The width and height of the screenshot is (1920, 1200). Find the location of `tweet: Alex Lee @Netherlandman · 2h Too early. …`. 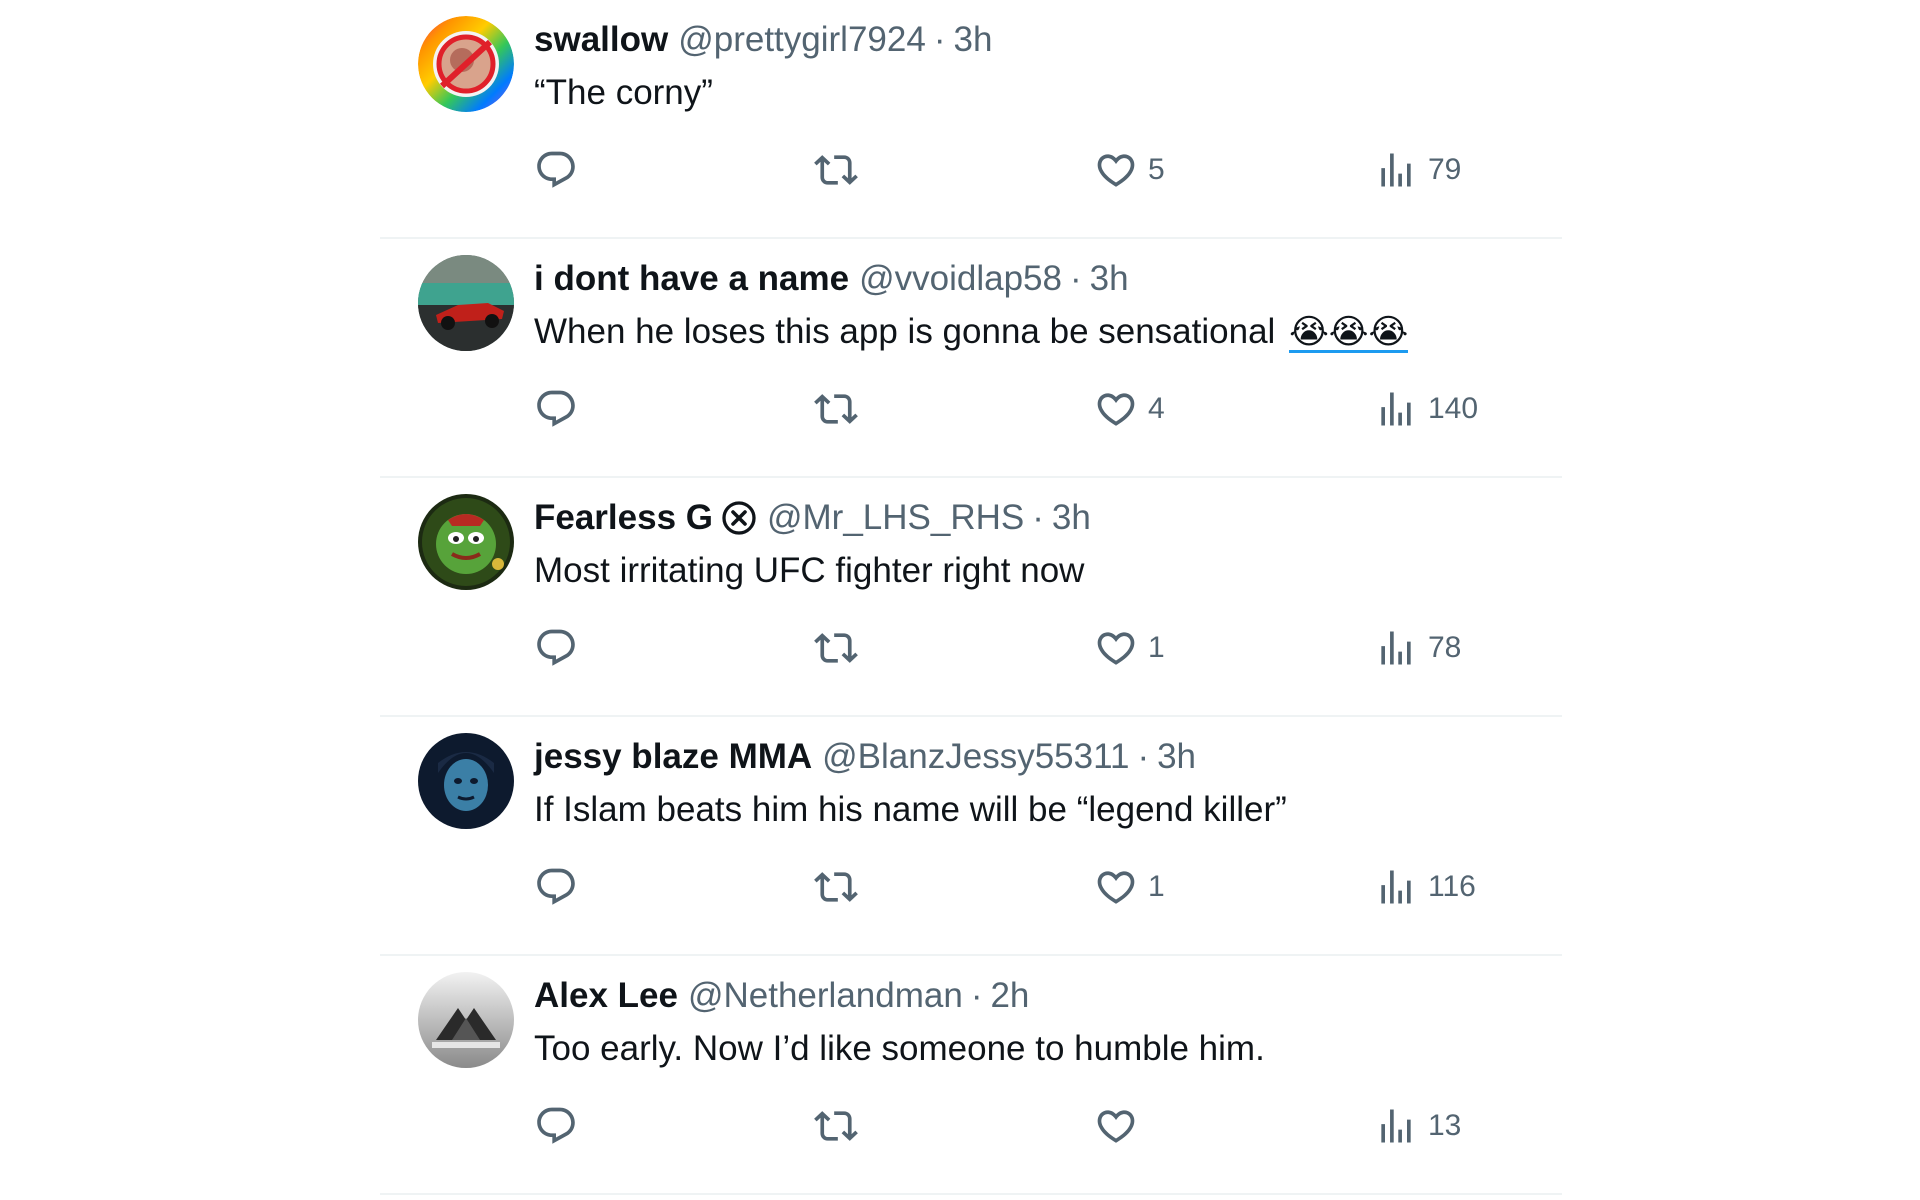

tweet: Alex Lee @Netherlandman · 2h Too early. … is located at coordinates (971, 1075).